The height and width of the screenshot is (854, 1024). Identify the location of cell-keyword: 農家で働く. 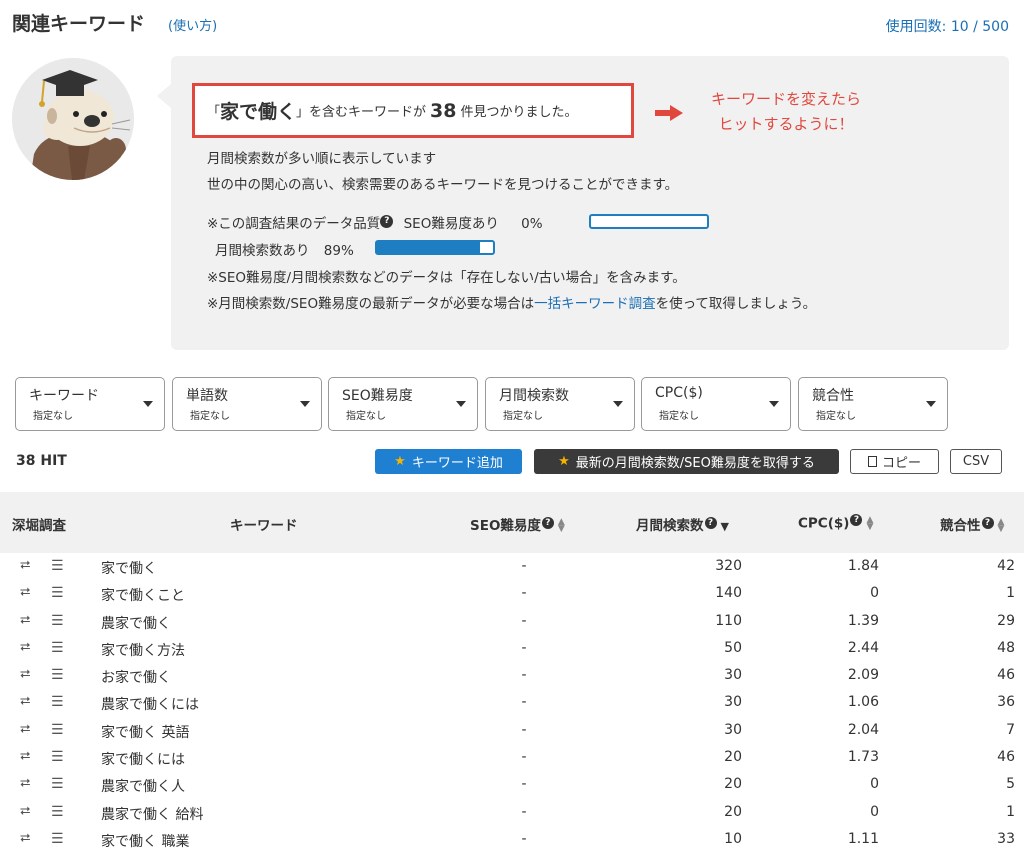
(136, 623).